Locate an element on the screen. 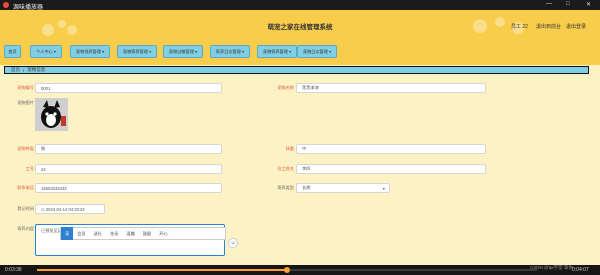  foster-type-label: 寄养类型 is located at coordinates (285, 187).